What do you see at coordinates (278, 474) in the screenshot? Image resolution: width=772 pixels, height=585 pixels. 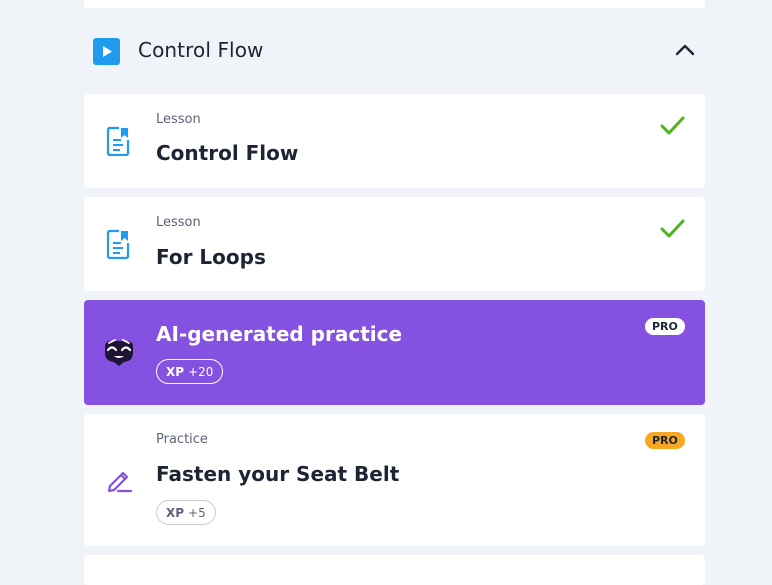 I see `item-title: Fasten your Seat Belt` at bounding box center [278, 474].